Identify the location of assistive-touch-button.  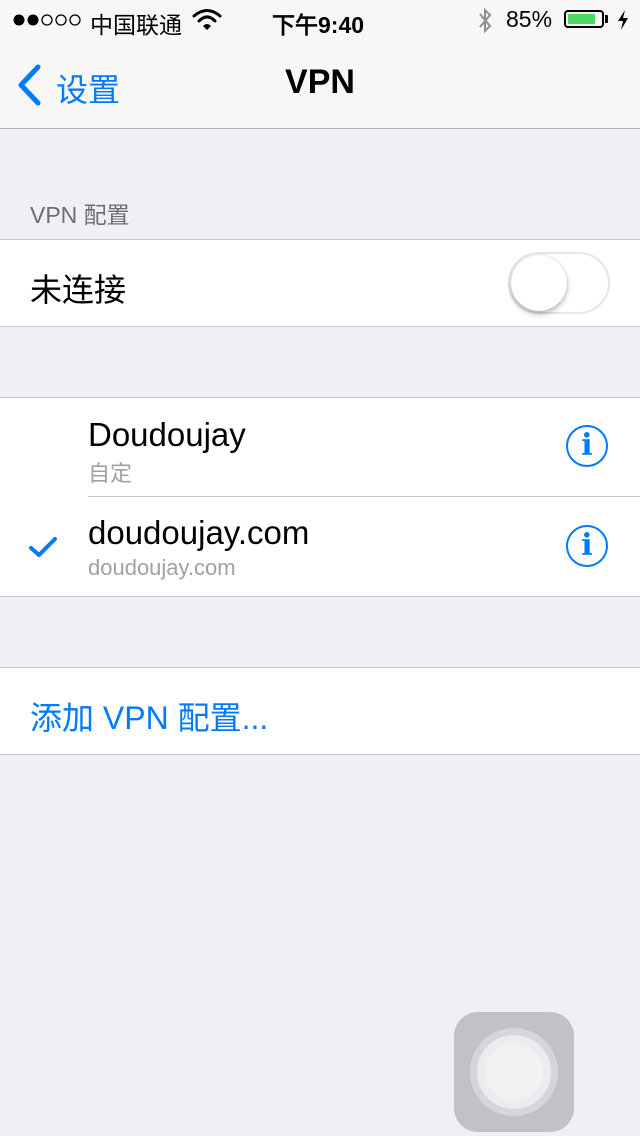
(514, 1072).